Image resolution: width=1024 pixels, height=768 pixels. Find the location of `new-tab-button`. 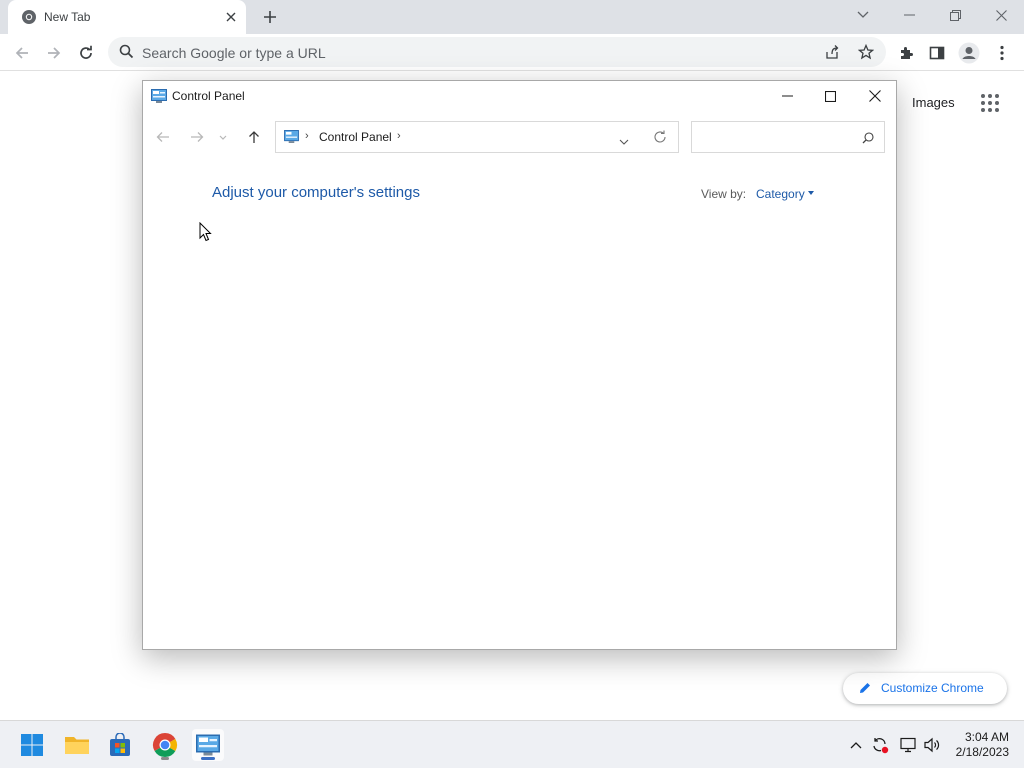

new-tab-button is located at coordinates (270, 17).